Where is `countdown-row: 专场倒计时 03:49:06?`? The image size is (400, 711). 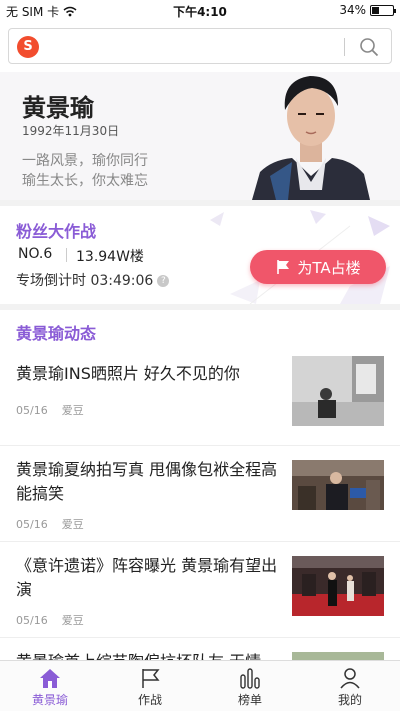 countdown-row: 专场倒计时 03:49:06? is located at coordinates (93, 280).